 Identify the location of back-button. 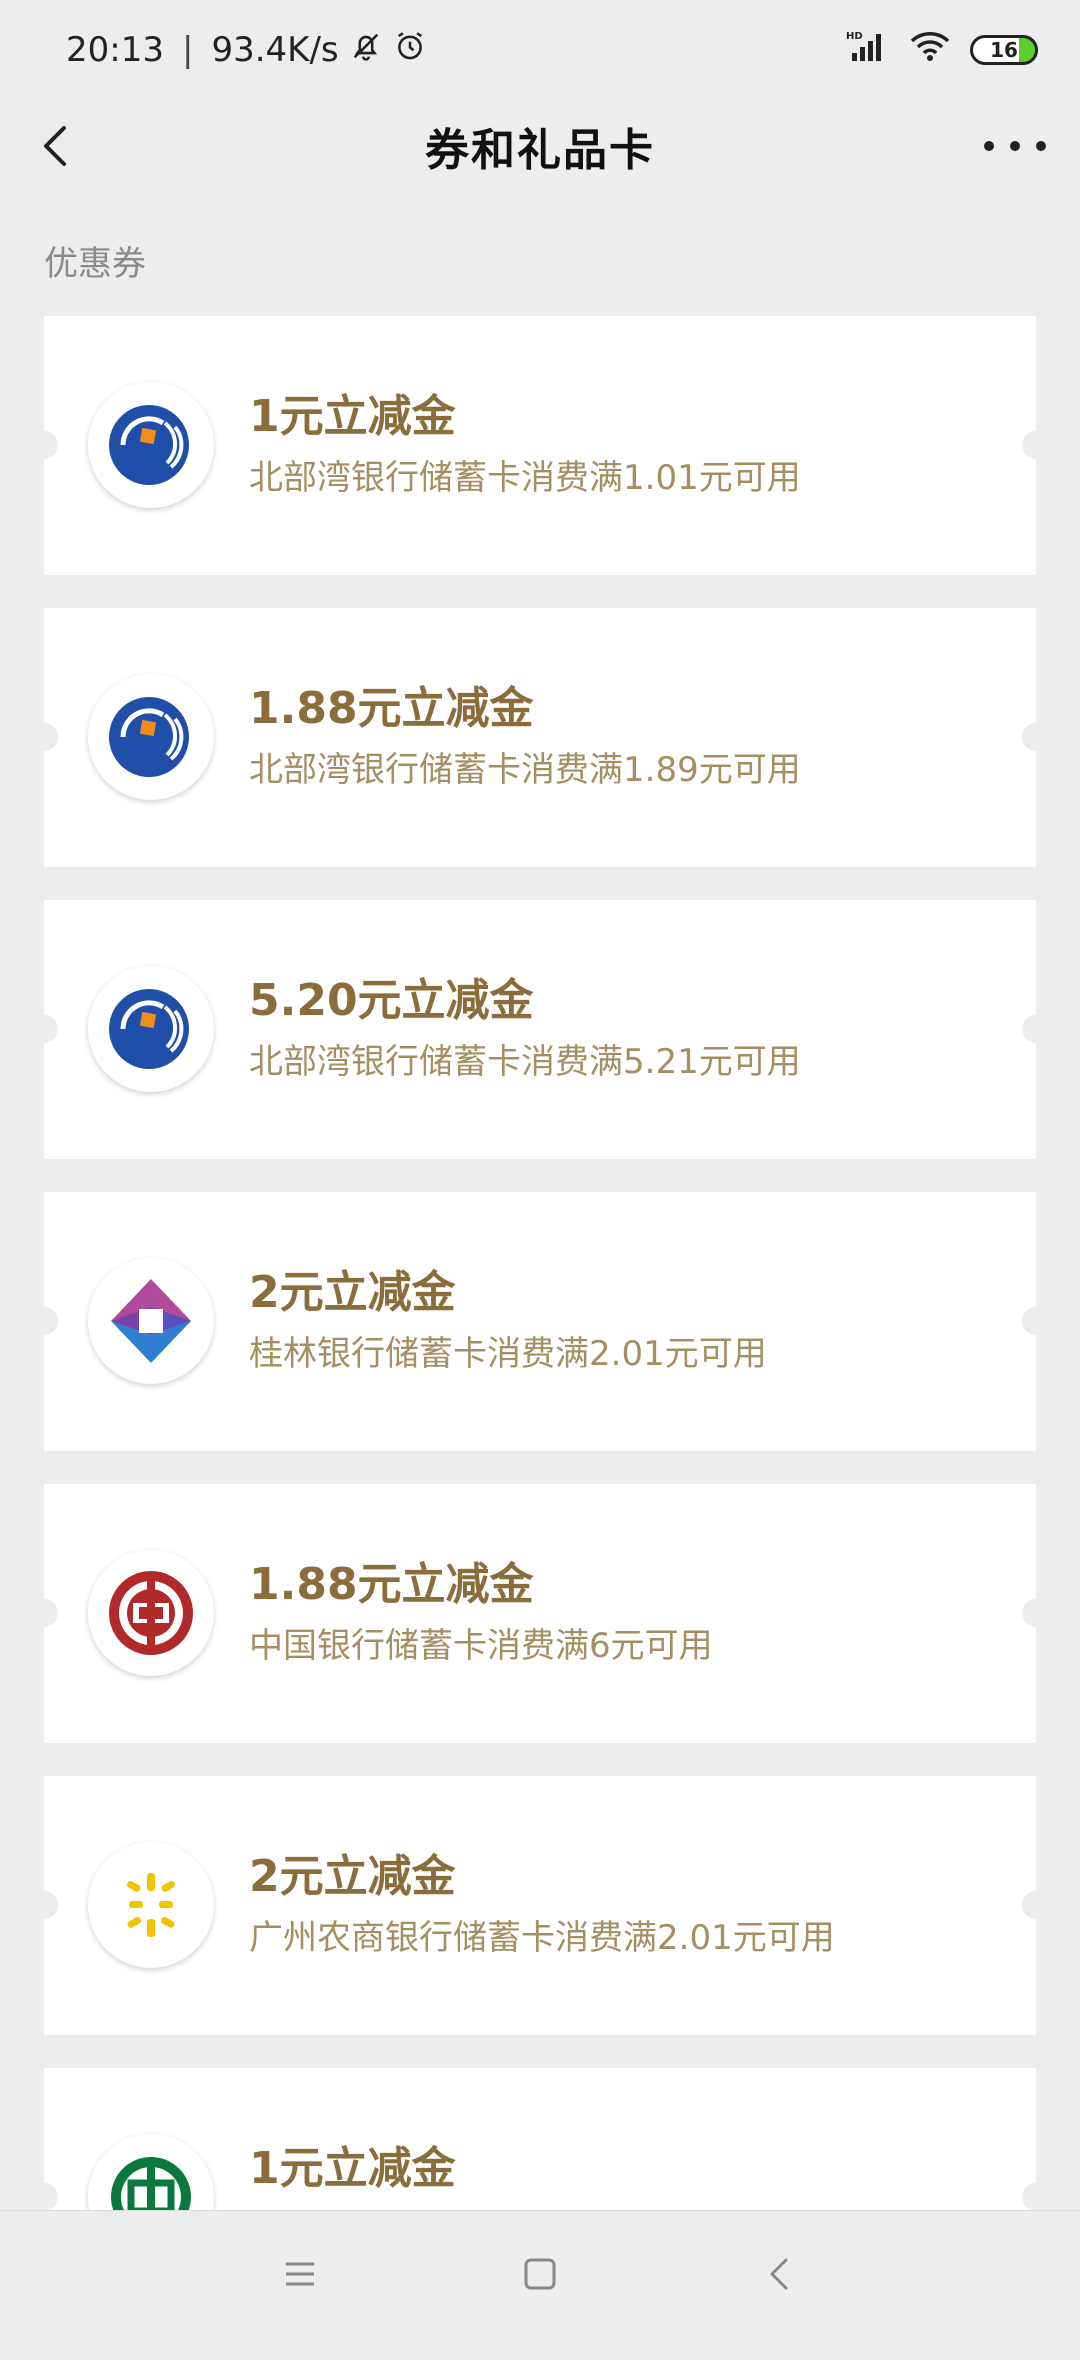
(58, 146).